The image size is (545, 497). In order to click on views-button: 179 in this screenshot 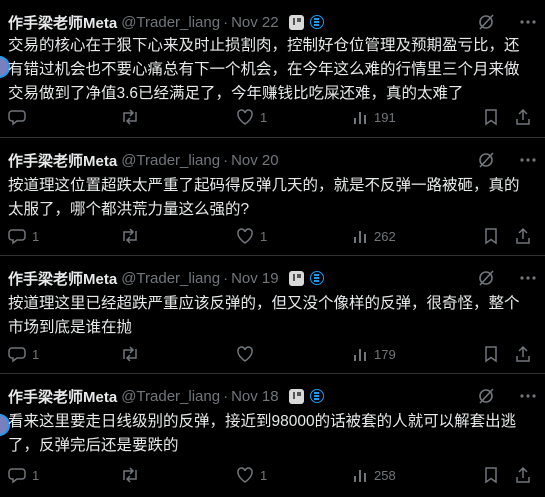, I will do `click(374, 354)`.